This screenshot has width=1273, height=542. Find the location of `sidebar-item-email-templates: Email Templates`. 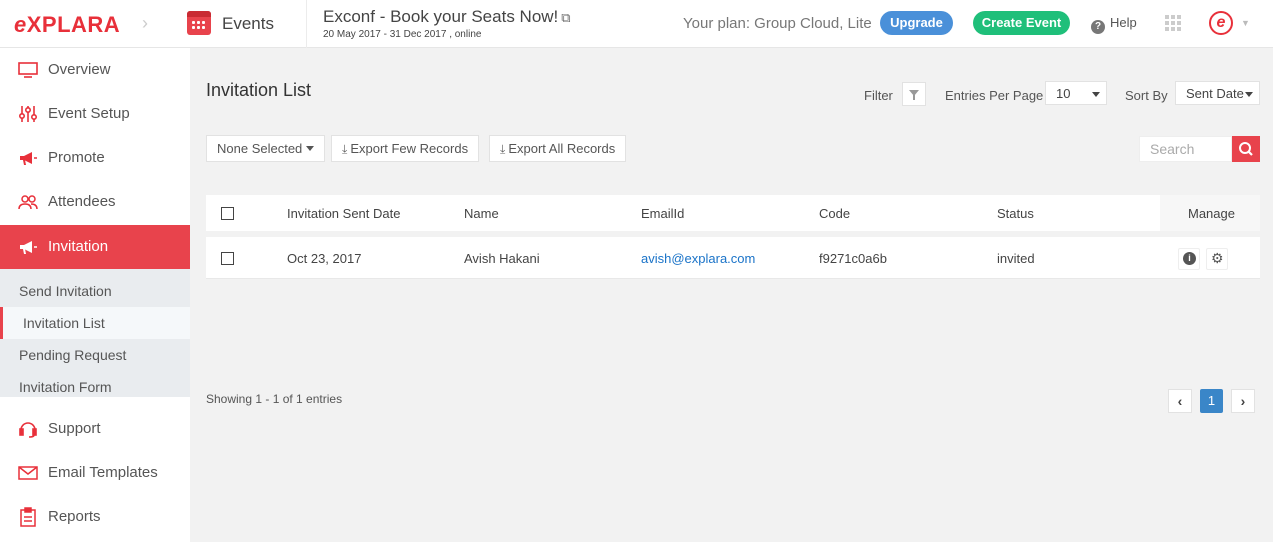

sidebar-item-email-templates: Email Templates is located at coordinates (95, 473).